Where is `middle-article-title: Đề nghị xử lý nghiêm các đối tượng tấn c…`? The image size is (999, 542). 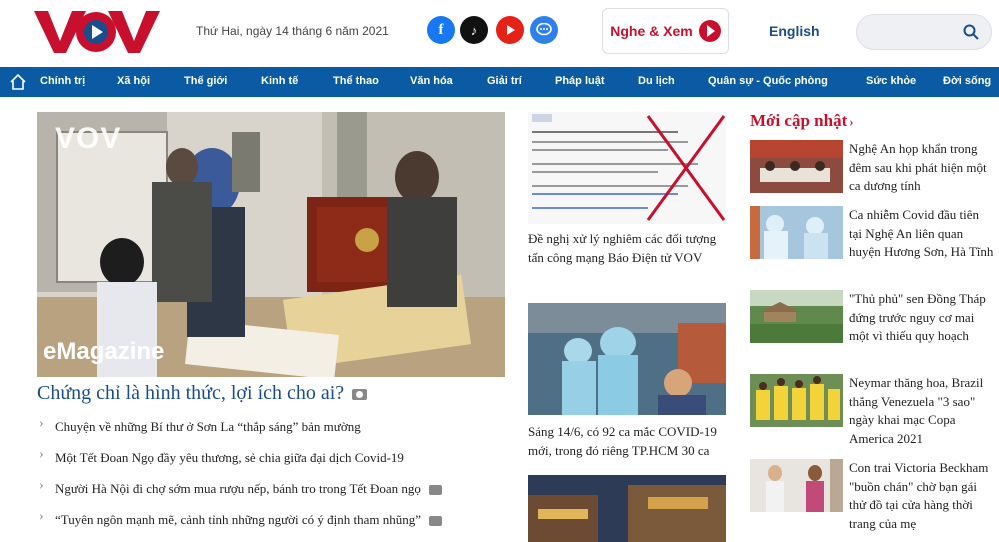
middle-article-title: Đề nghị xử lý nghiêm các đối tượng tấn c… is located at coordinates (628, 248).